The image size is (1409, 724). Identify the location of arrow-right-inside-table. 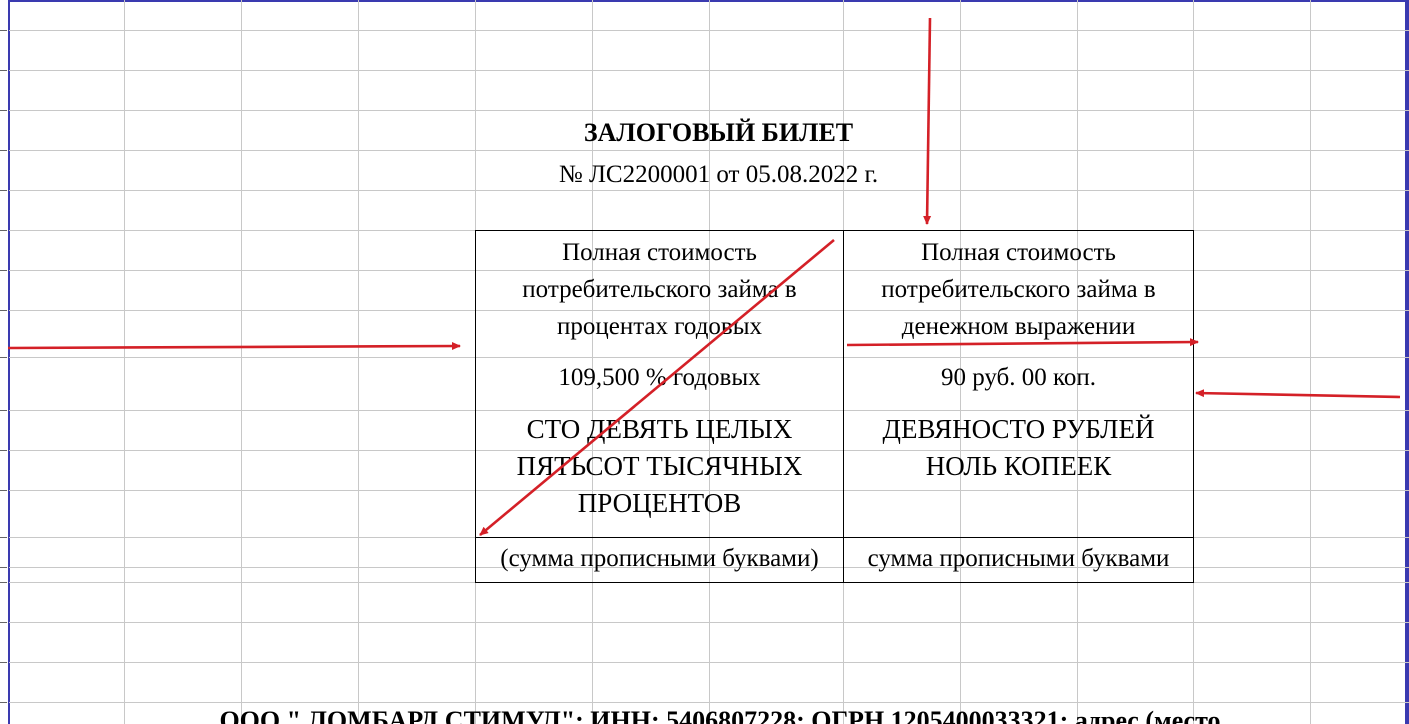
(1022, 342).